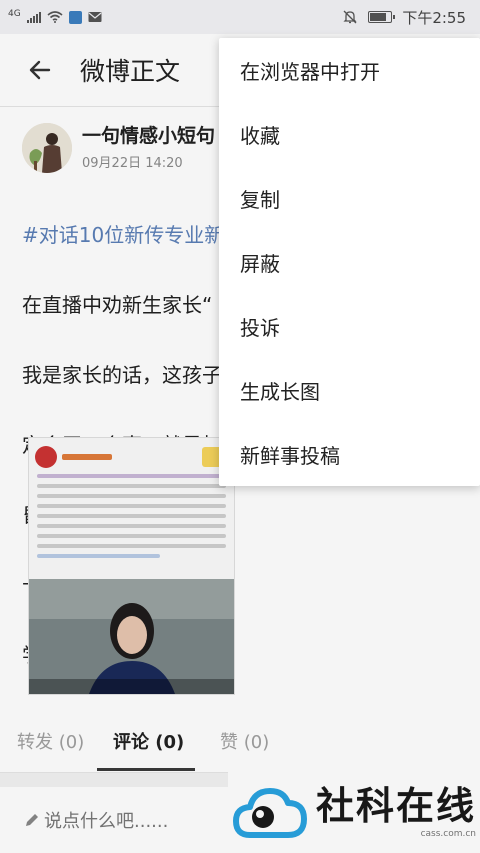  What do you see at coordinates (349, 70) in the screenshot?
I see `menu-item-open-in-browser: 在浏览器中打开` at bounding box center [349, 70].